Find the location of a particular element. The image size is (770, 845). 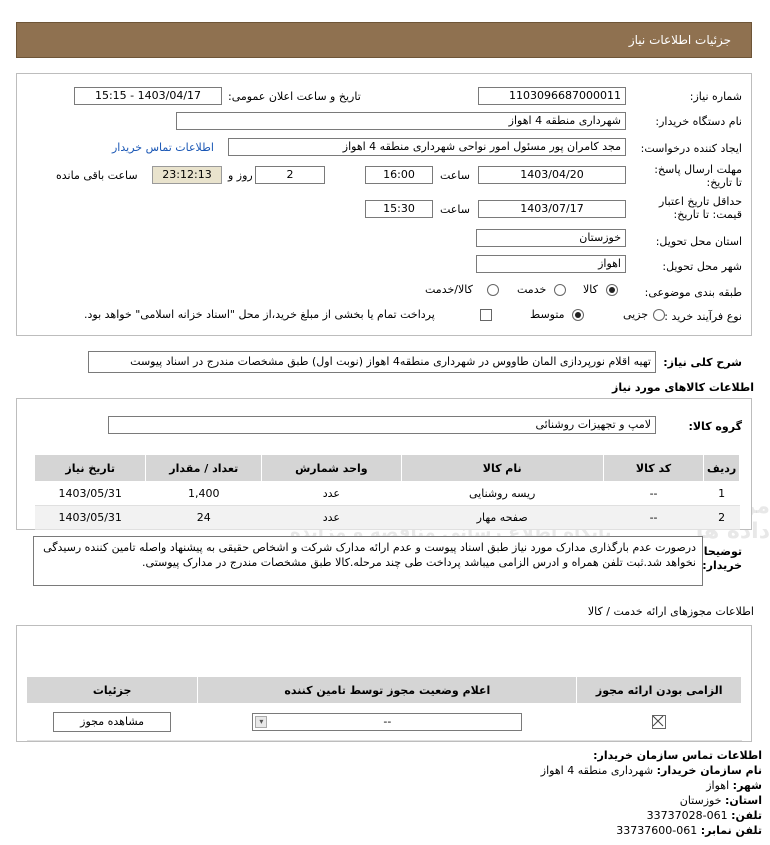

days-label: روز و is located at coordinates (240, 175).